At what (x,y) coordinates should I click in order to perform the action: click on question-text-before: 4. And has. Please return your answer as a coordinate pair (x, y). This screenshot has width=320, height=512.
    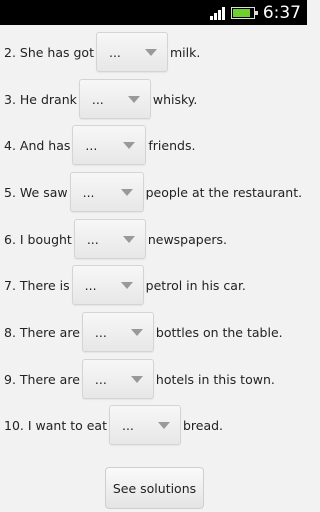
    Looking at the image, I should click on (37, 145).